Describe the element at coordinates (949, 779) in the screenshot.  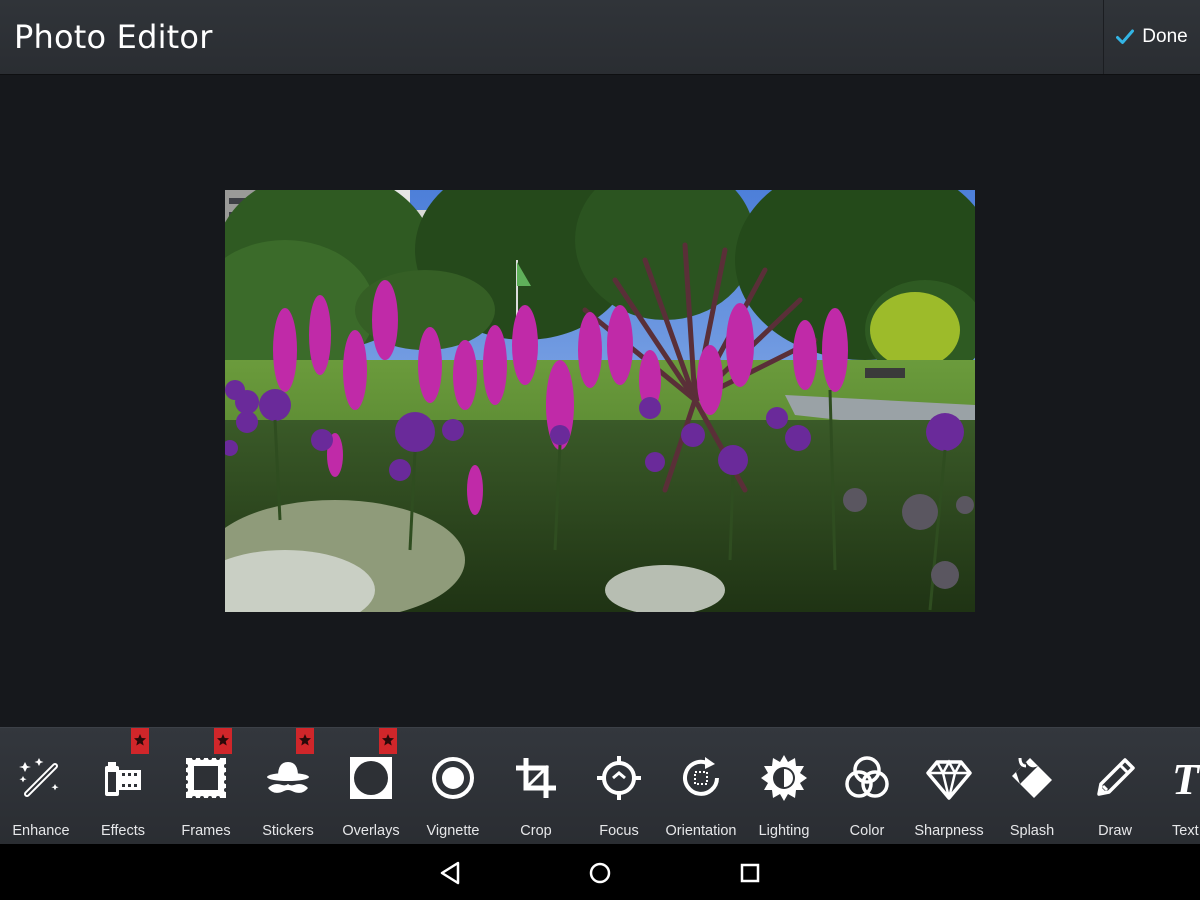
I see `diamond-icon` at that location.